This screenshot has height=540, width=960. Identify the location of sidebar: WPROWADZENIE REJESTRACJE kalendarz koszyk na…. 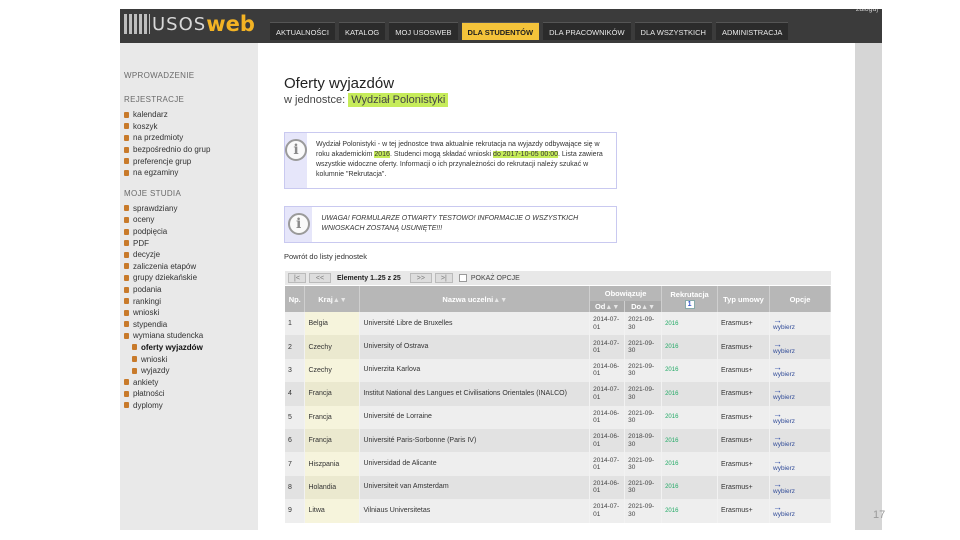
(189, 246).